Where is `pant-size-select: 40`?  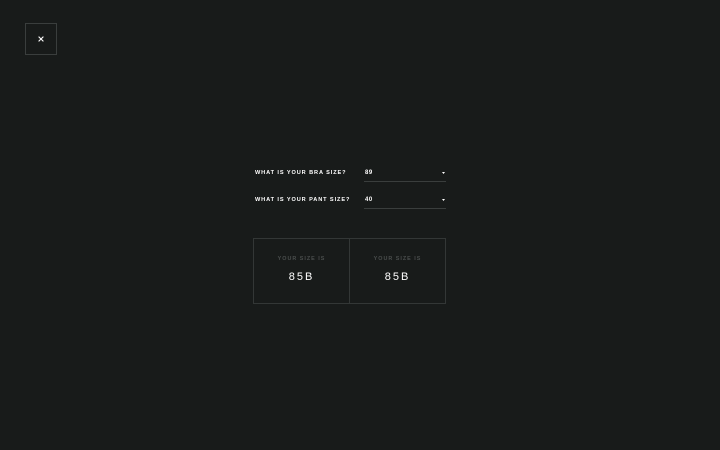
pant-size-select: 40 is located at coordinates (405, 200).